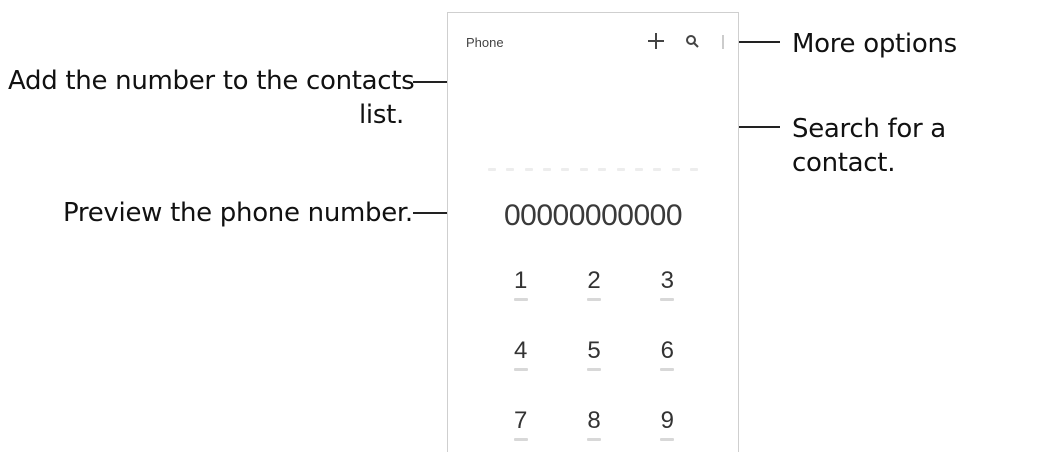 The width and height of the screenshot is (1042, 457). I want to click on key-6: 6, so click(667, 362).